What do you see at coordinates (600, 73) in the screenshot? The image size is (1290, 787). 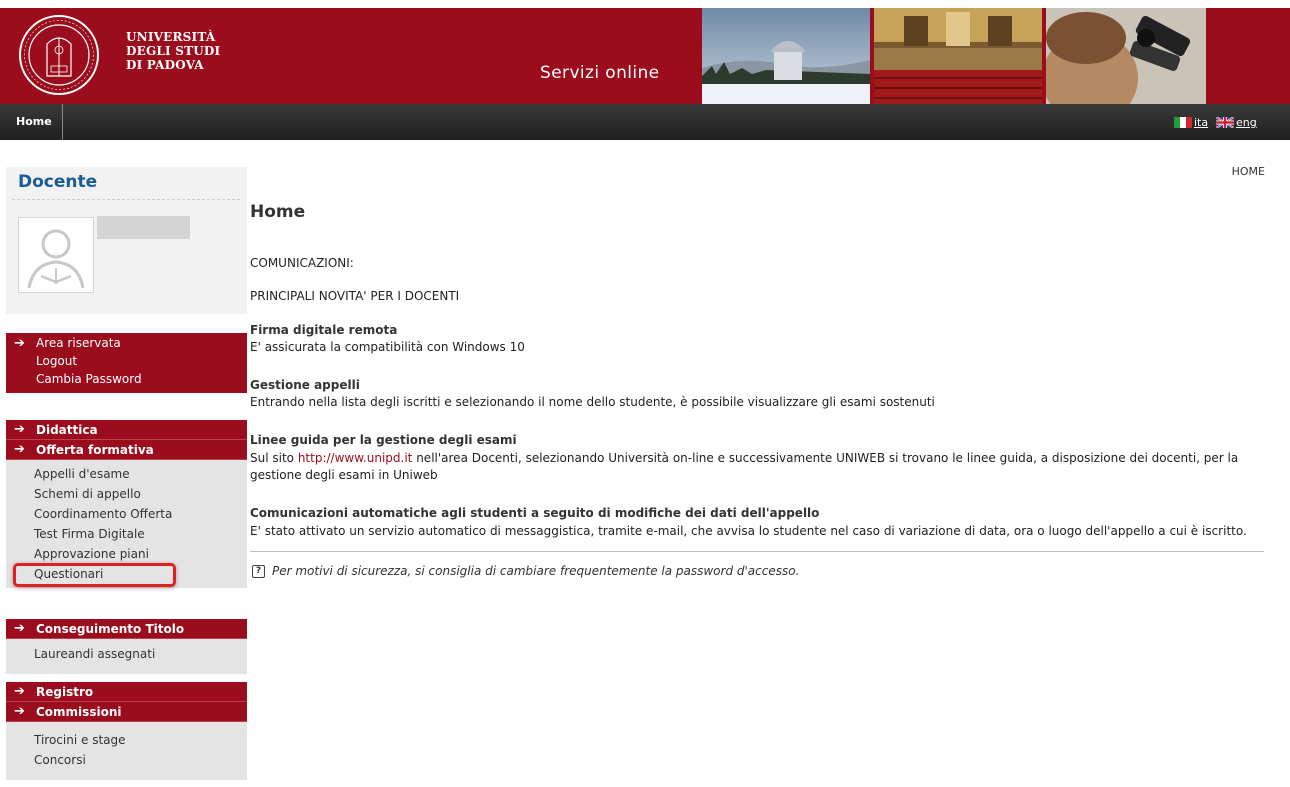 I see `services-title: Servizi online` at bounding box center [600, 73].